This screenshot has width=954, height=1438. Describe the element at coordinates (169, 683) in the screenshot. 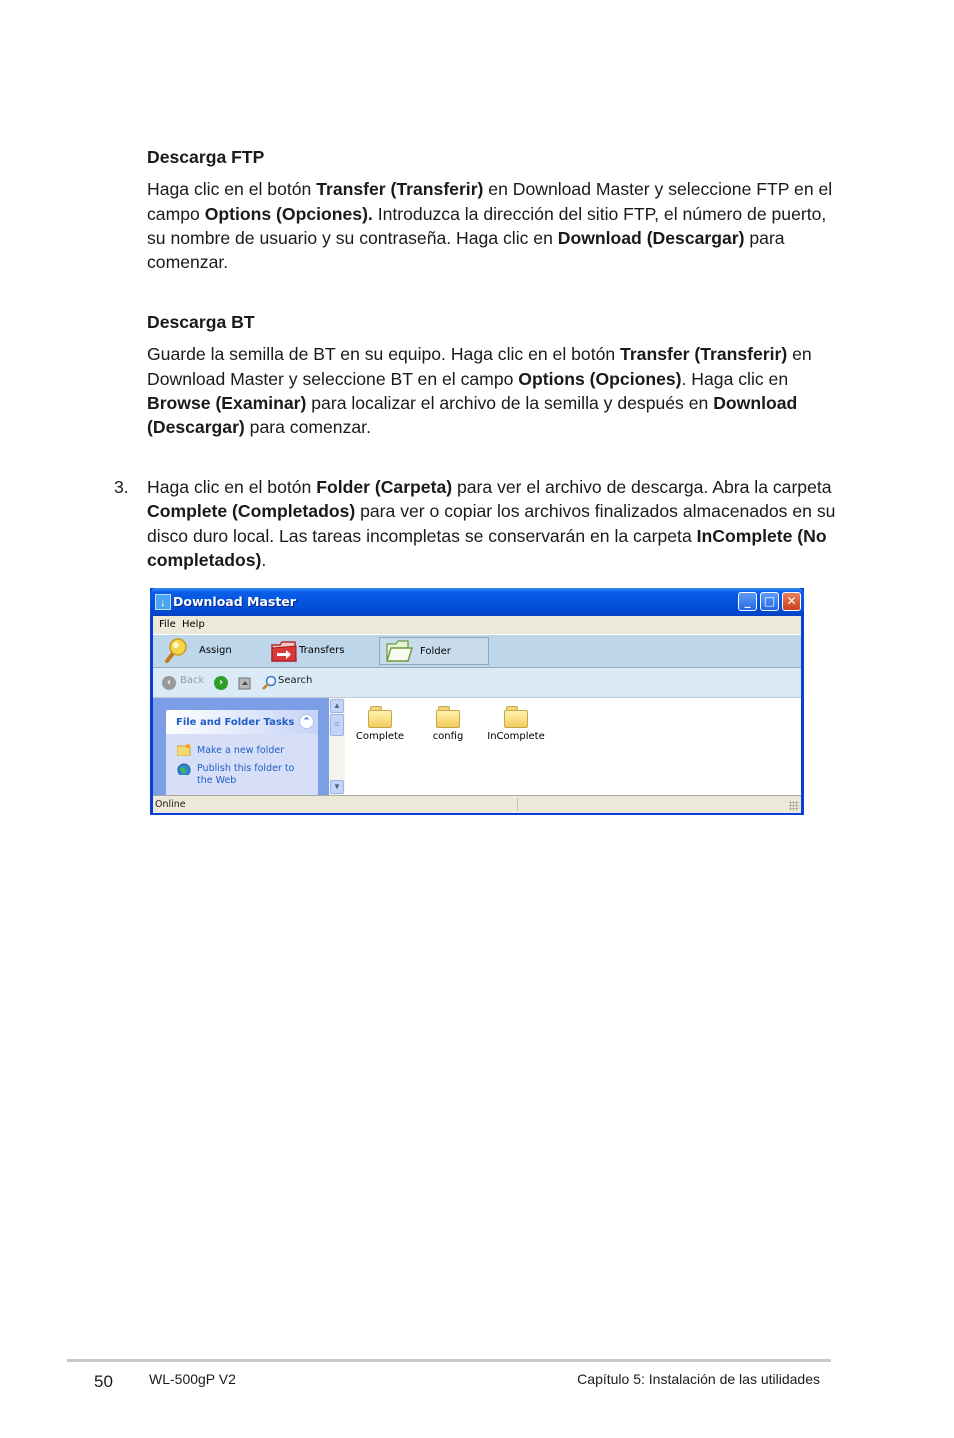

I see `back-arrow-icon: ‹` at that location.